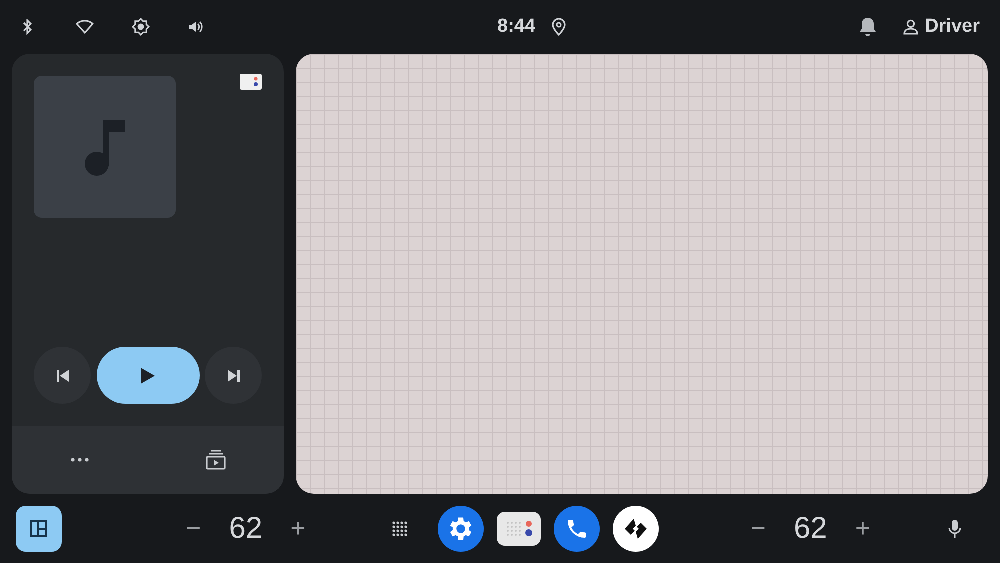 The width and height of the screenshot is (1000, 563). I want to click on more-options-icon, so click(80, 460).